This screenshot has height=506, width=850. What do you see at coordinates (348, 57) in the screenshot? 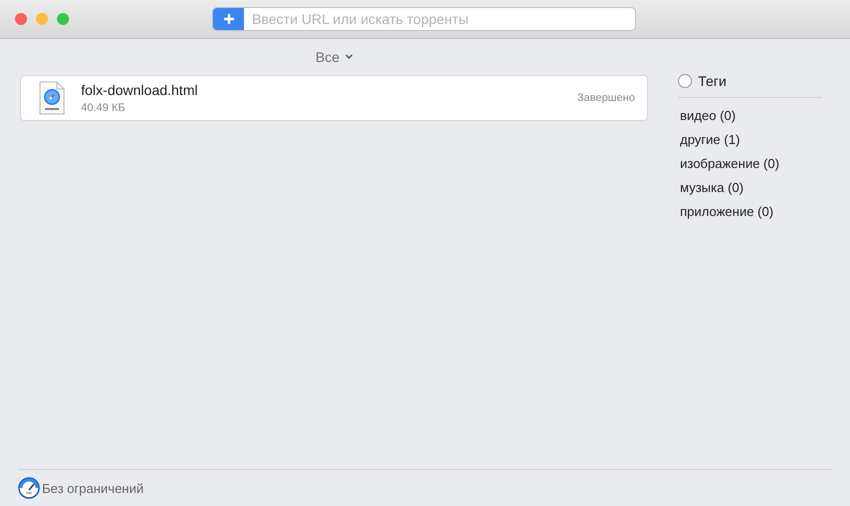
I see `chevron-down-icon` at bounding box center [348, 57].